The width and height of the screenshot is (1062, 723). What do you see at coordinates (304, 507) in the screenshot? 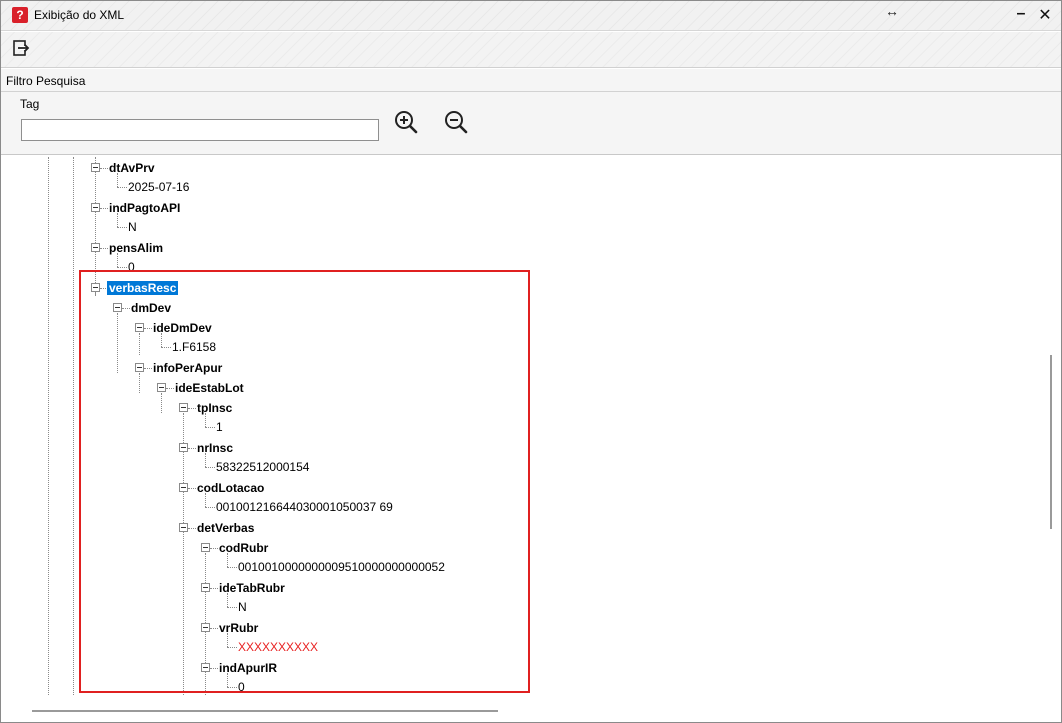
I see `tree-value: 001001216644030001050037 69` at bounding box center [304, 507].